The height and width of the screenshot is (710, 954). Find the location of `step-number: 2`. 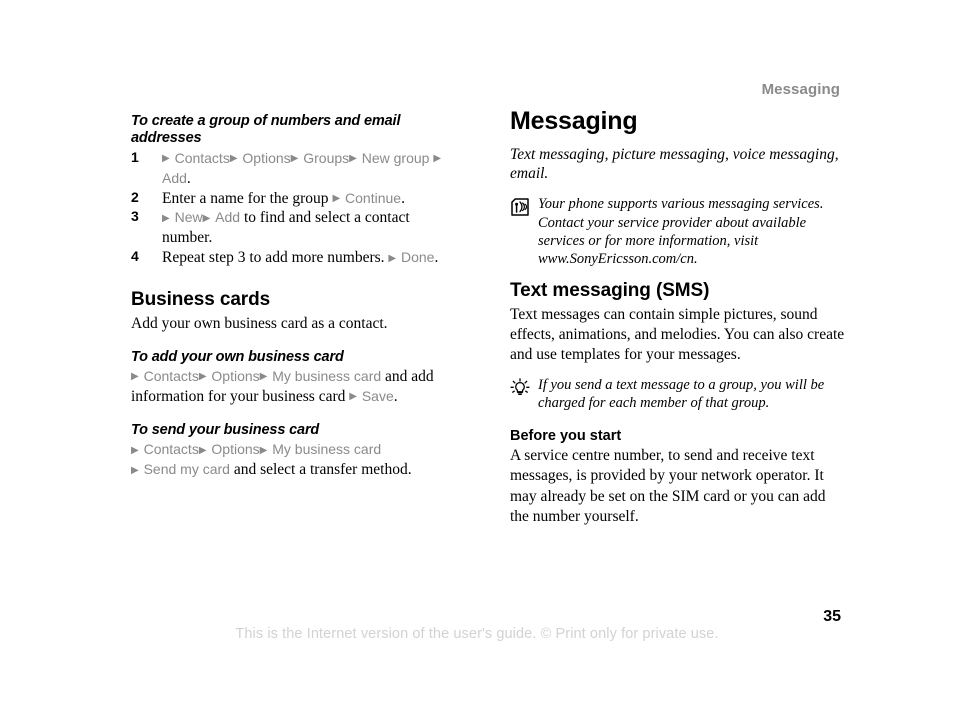

step-number: 2 is located at coordinates (135, 196).